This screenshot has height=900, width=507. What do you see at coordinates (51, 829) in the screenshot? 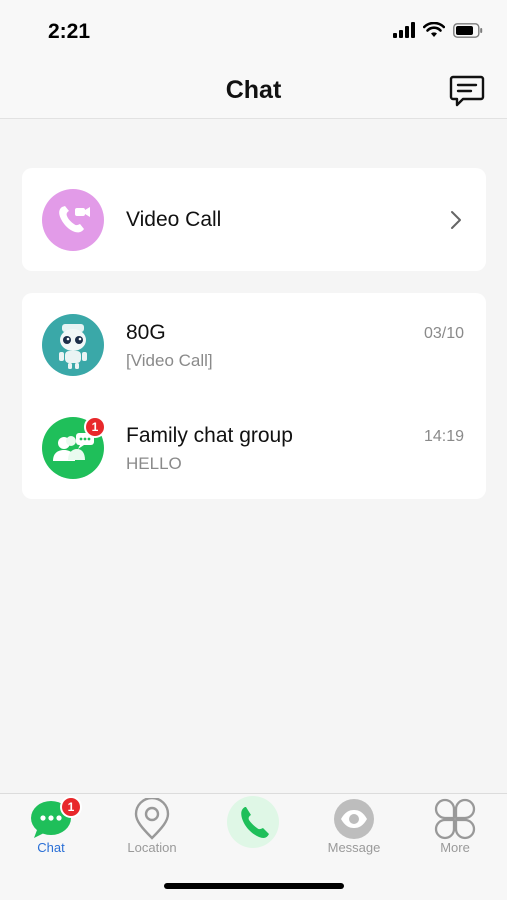
I see `tab-chat: 1 Chat` at bounding box center [51, 829].